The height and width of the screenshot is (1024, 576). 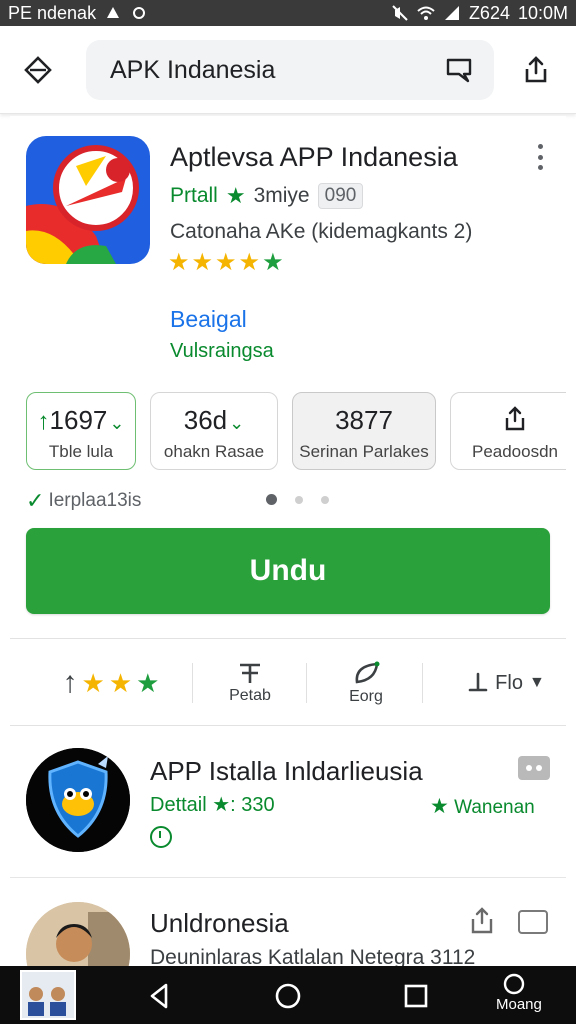 What do you see at coordinates (367, 672) in the screenshot?
I see `leaf-icon` at bounding box center [367, 672].